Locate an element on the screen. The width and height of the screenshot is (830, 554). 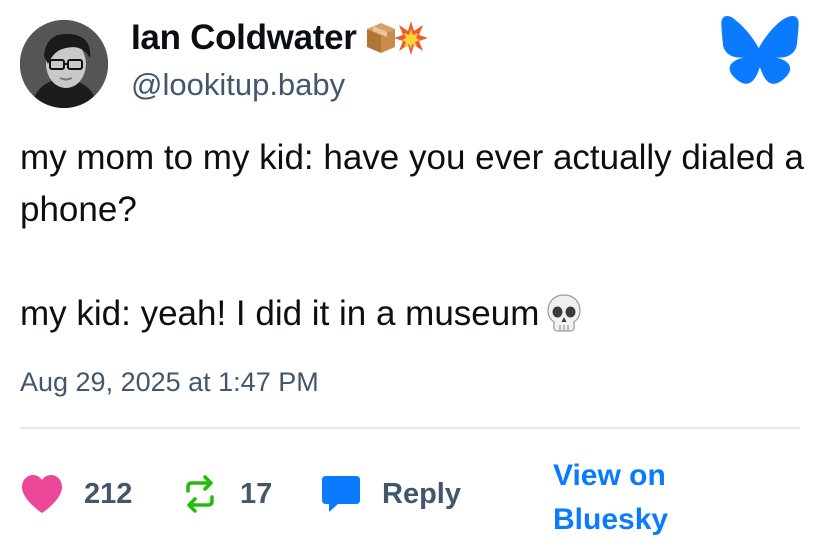
like-button: 212 is located at coordinates (76, 494).